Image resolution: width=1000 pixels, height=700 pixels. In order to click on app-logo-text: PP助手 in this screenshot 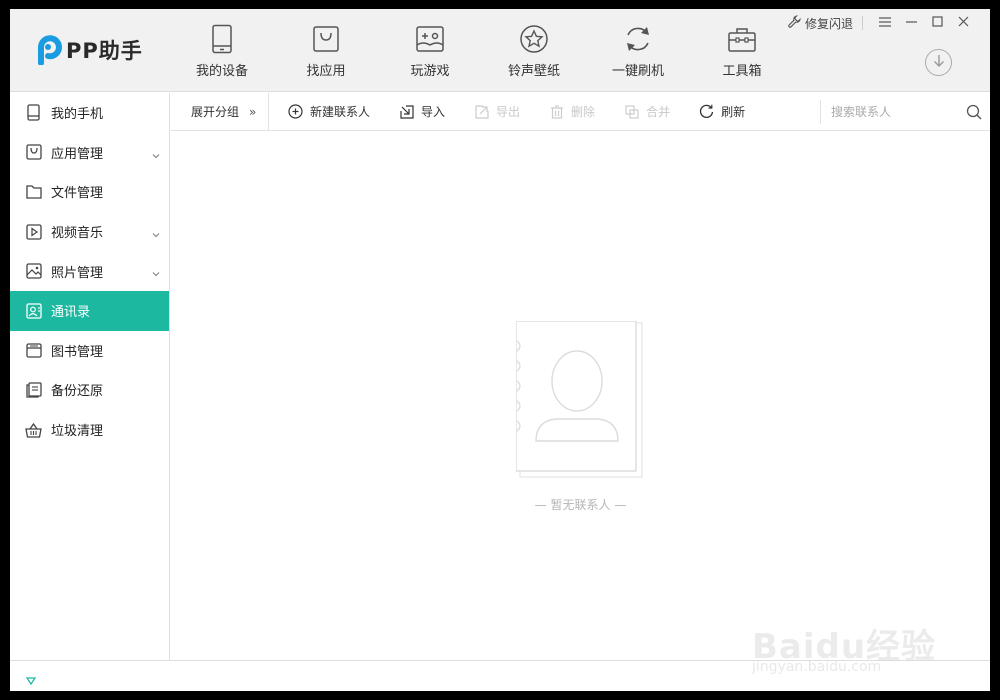, I will do `click(104, 51)`.